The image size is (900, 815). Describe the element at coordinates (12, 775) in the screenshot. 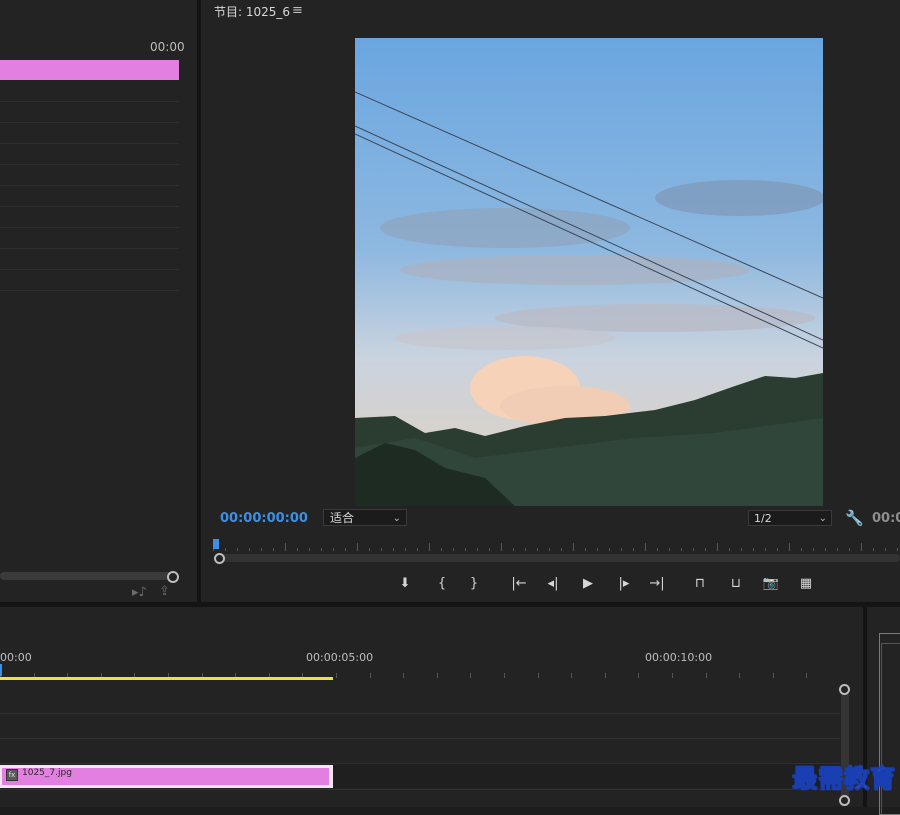

I see `fx-badge-icon: fx` at that location.